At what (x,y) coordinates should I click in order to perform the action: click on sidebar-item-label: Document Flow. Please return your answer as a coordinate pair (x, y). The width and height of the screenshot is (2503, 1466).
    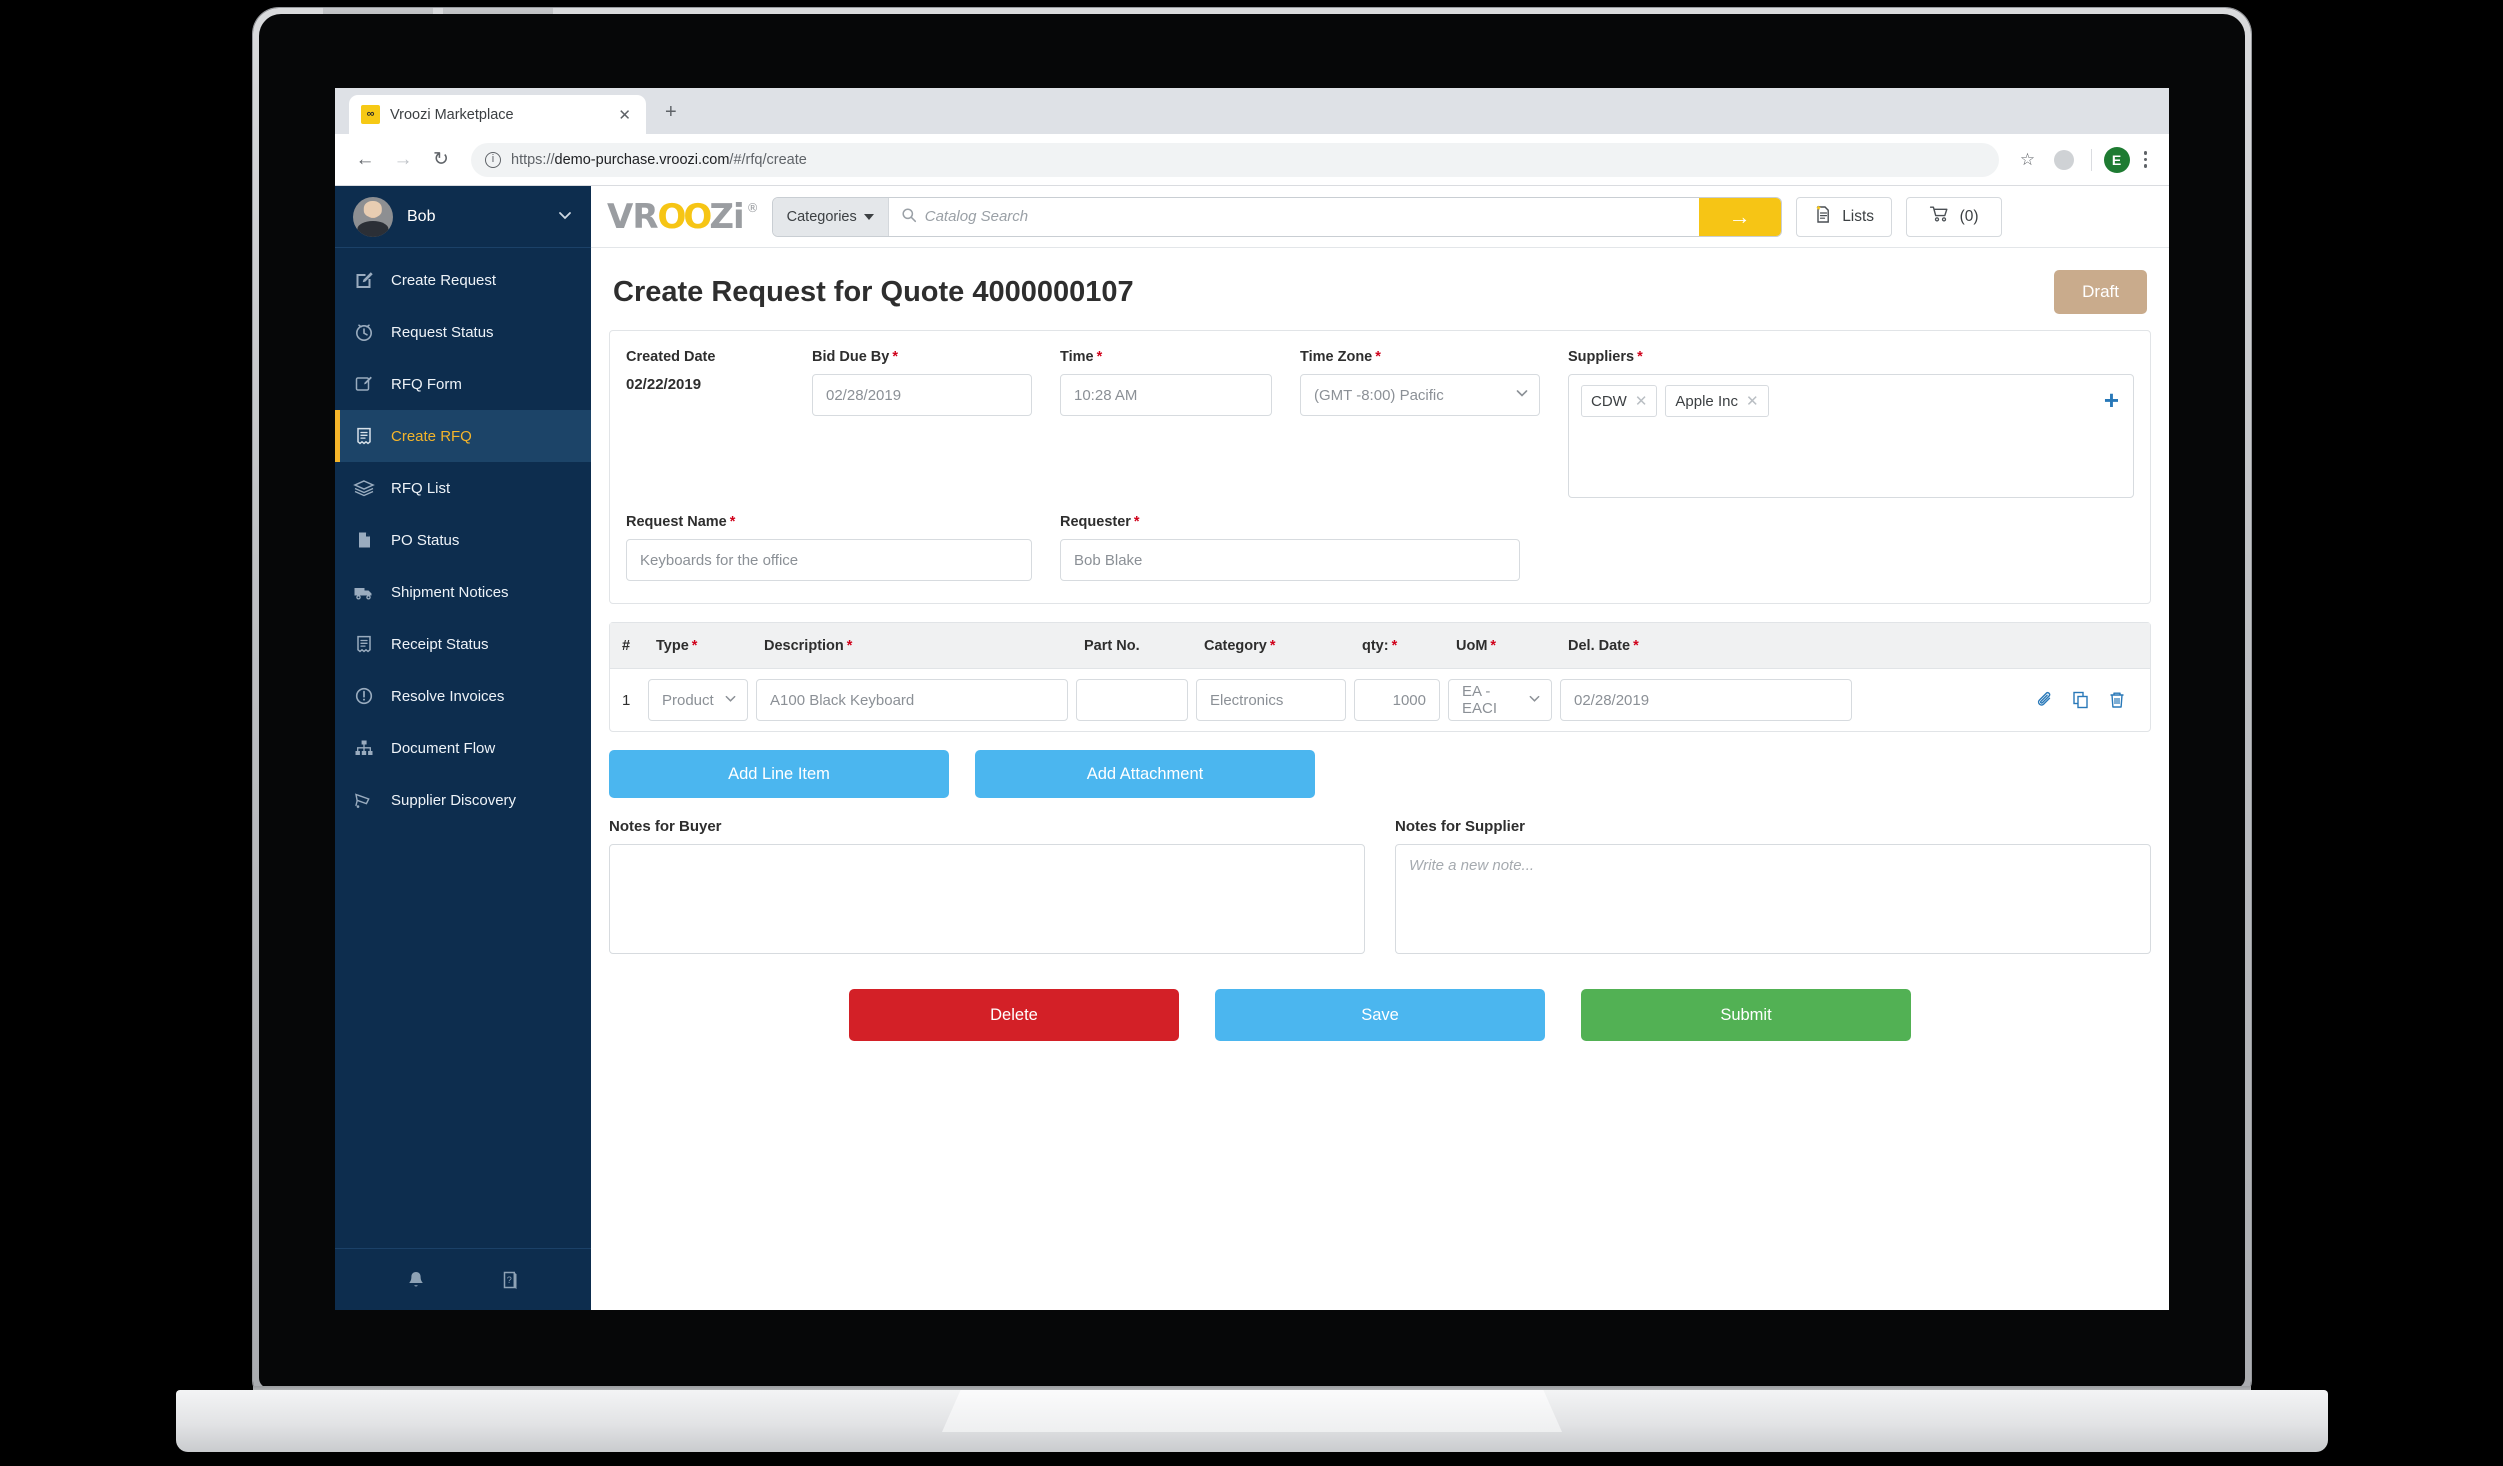
    Looking at the image, I should click on (443, 748).